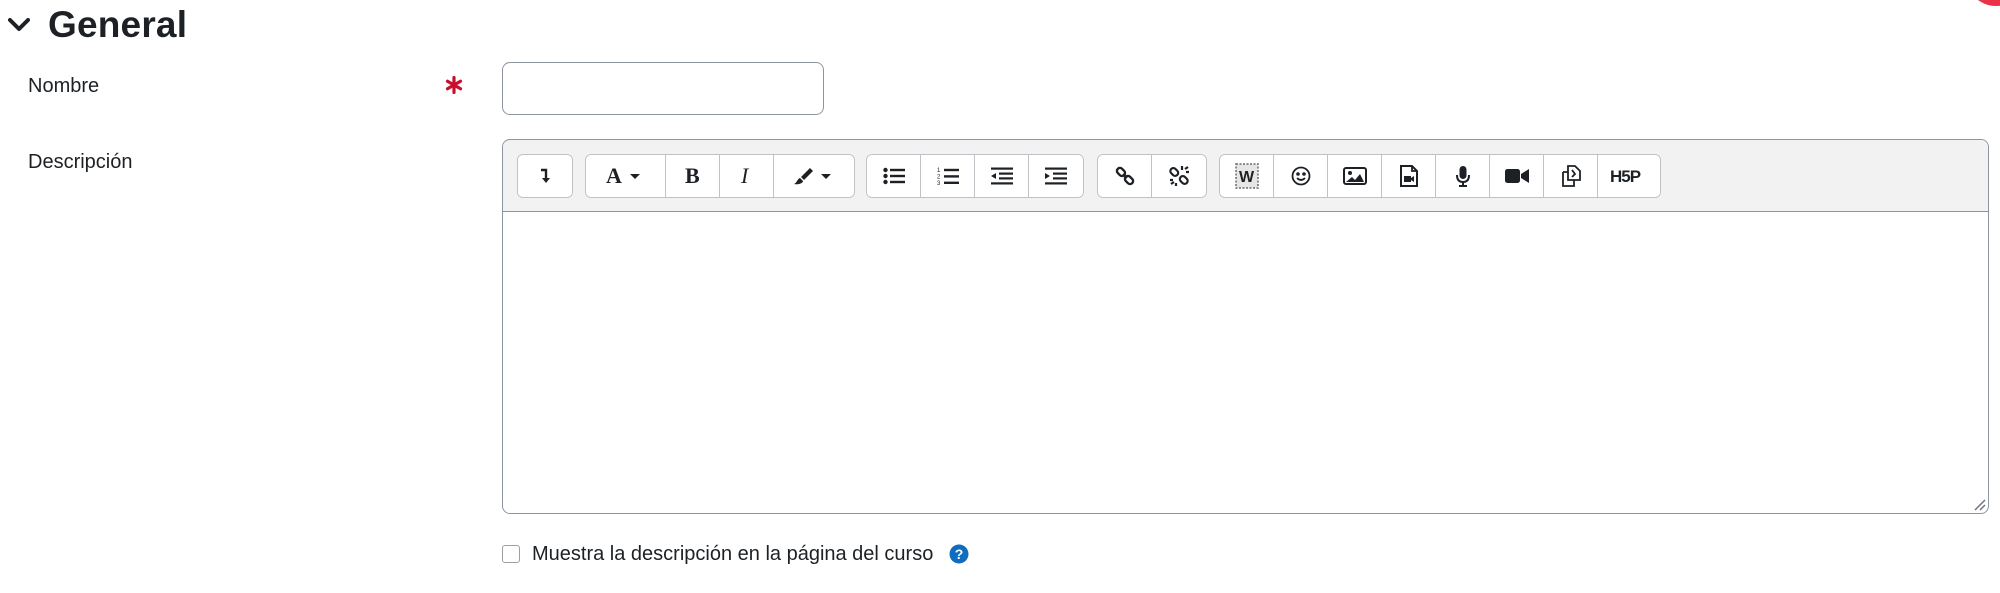 The image size is (2000, 593). I want to click on link-icon, so click(1125, 176).